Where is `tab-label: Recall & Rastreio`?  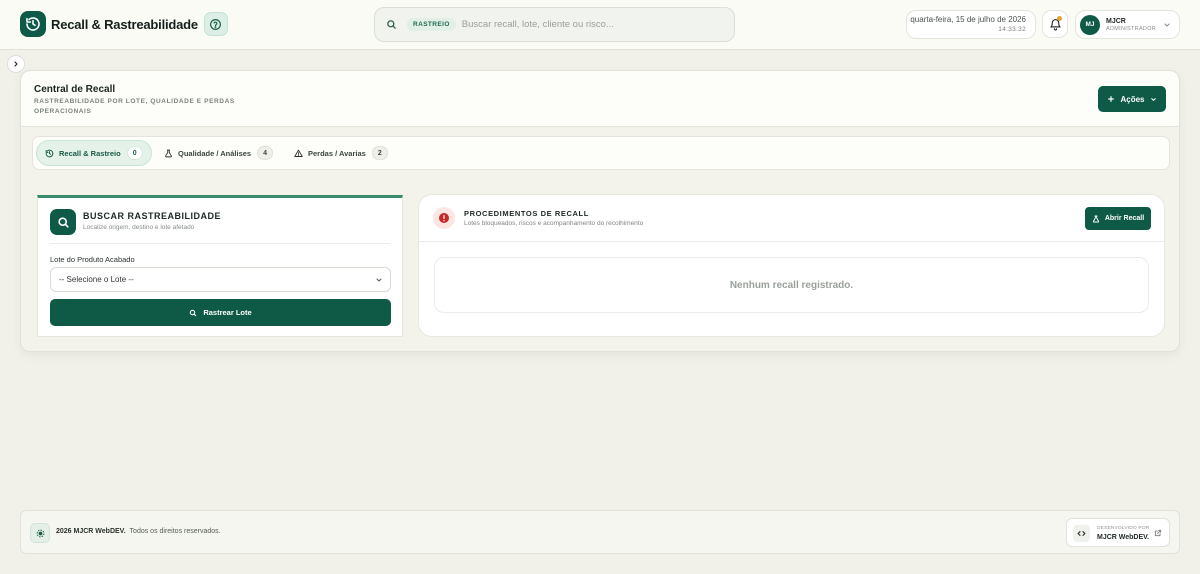 tab-label: Recall & Rastreio is located at coordinates (90, 153).